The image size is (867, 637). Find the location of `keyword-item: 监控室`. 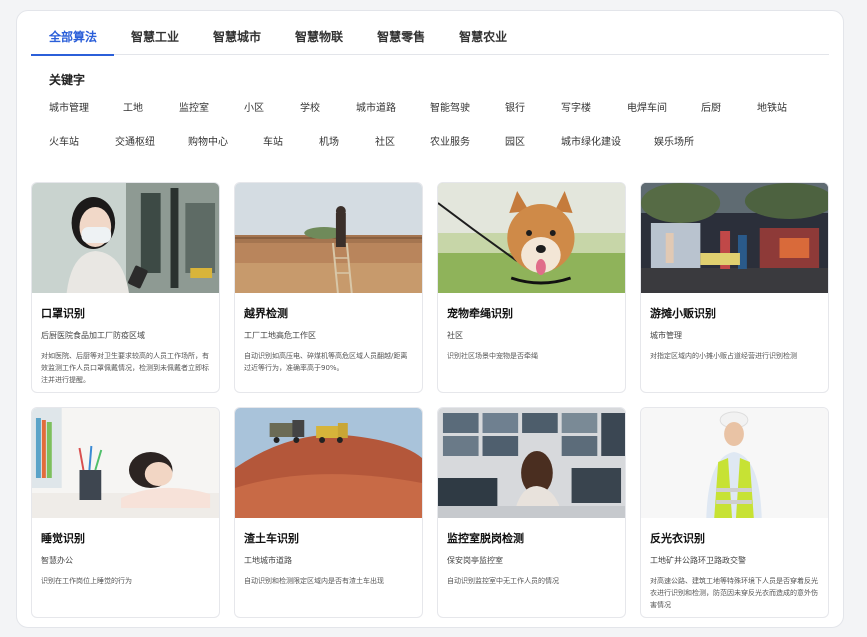

keyword-item: 监控室 is located at coordinates (194, 106).